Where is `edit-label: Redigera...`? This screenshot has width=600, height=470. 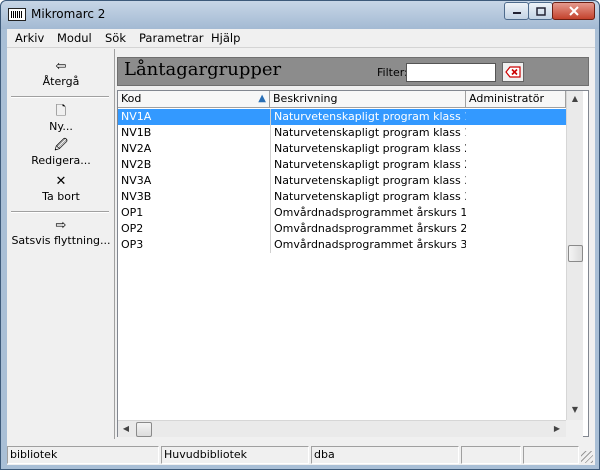
edit-label: Redigera... is located at coordinates (61, 160).